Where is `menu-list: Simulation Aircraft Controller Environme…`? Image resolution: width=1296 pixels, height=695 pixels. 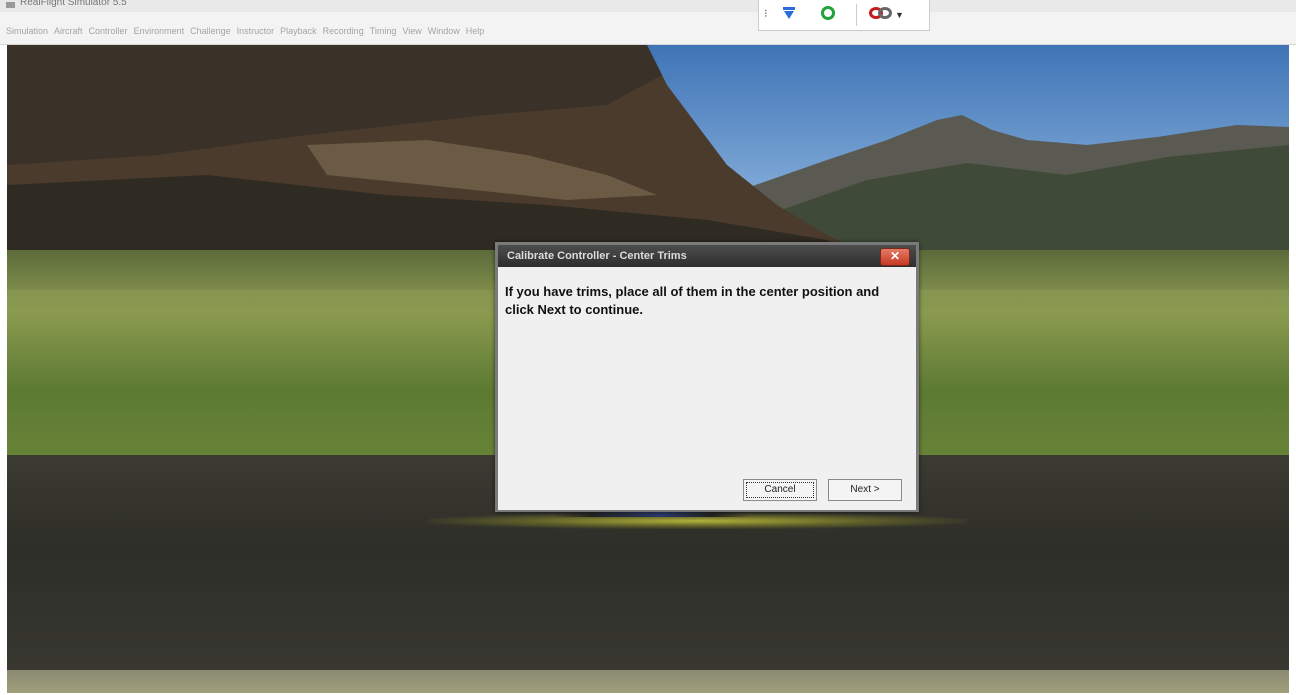
menu-list: Simulation Aircraft Controller Environme… is located at coordinates (245, 31).